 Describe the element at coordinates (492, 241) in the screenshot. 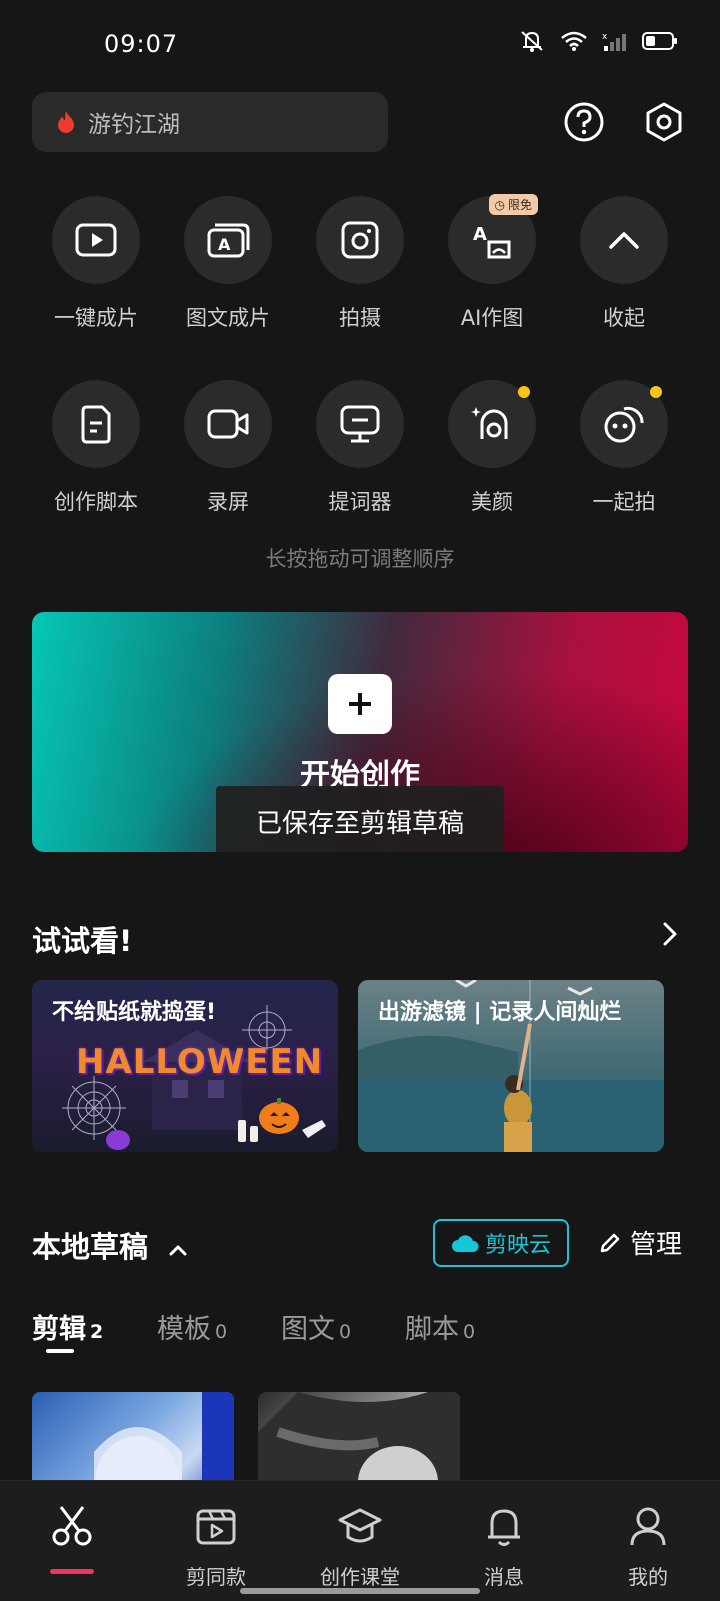

I see `ai-image-icon: A` at that location.